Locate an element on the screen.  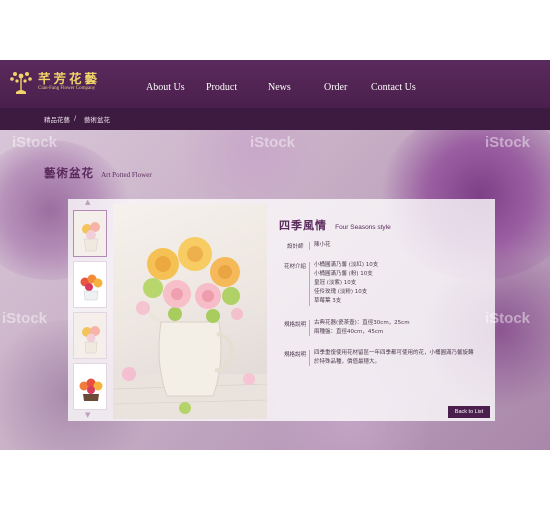
product-title: 四季風情 Four Seasons style is located at coordinates (335, 223).